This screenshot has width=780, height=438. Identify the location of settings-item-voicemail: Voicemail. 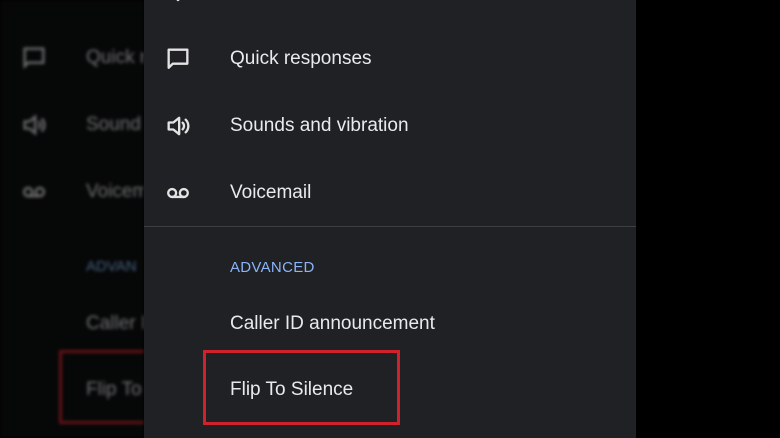
(390, 193).